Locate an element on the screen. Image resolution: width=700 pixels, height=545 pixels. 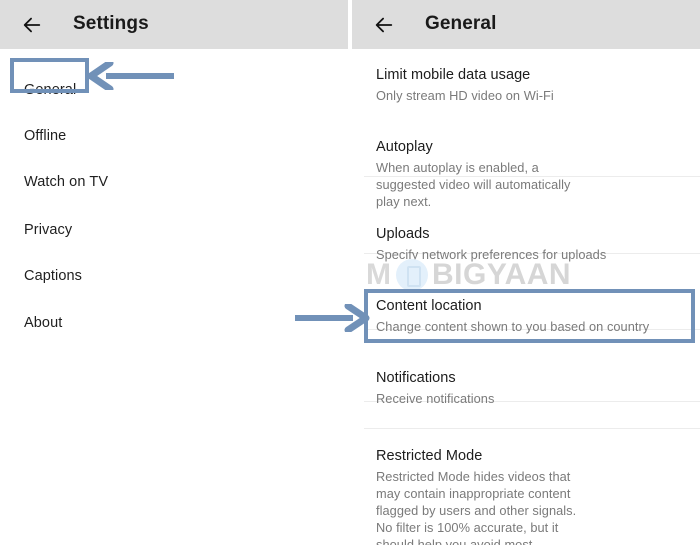
sidebar-item-label: About is located at coordinates (43, 323).